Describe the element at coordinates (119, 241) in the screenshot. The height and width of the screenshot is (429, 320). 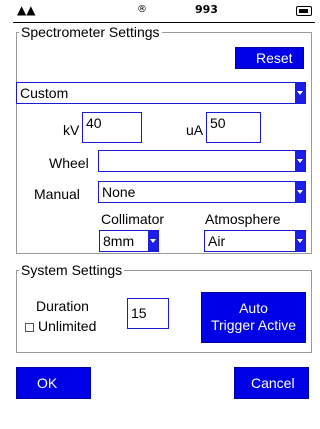
I see `collimator-select-value: 8mm` at that location.